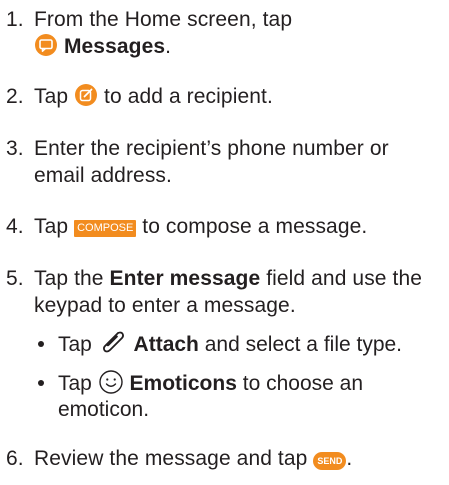  Describe the element at coordinates (103, 175) in the screenshot. I see `step-3-line-2: email address.` at that location.